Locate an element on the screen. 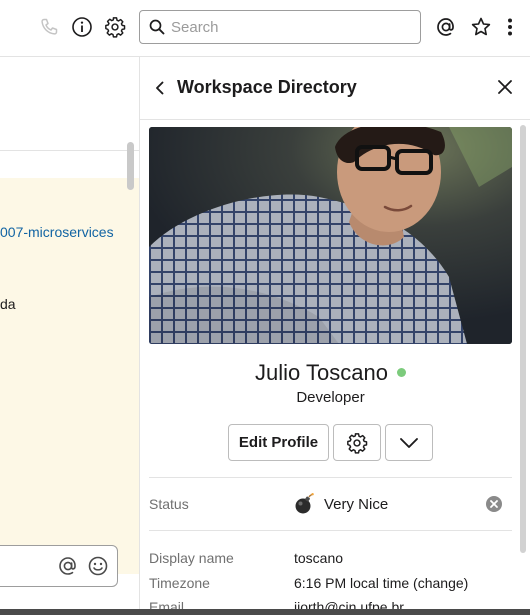 The image size is (530, 615). message-text: da is located at coordinates (8, 304).